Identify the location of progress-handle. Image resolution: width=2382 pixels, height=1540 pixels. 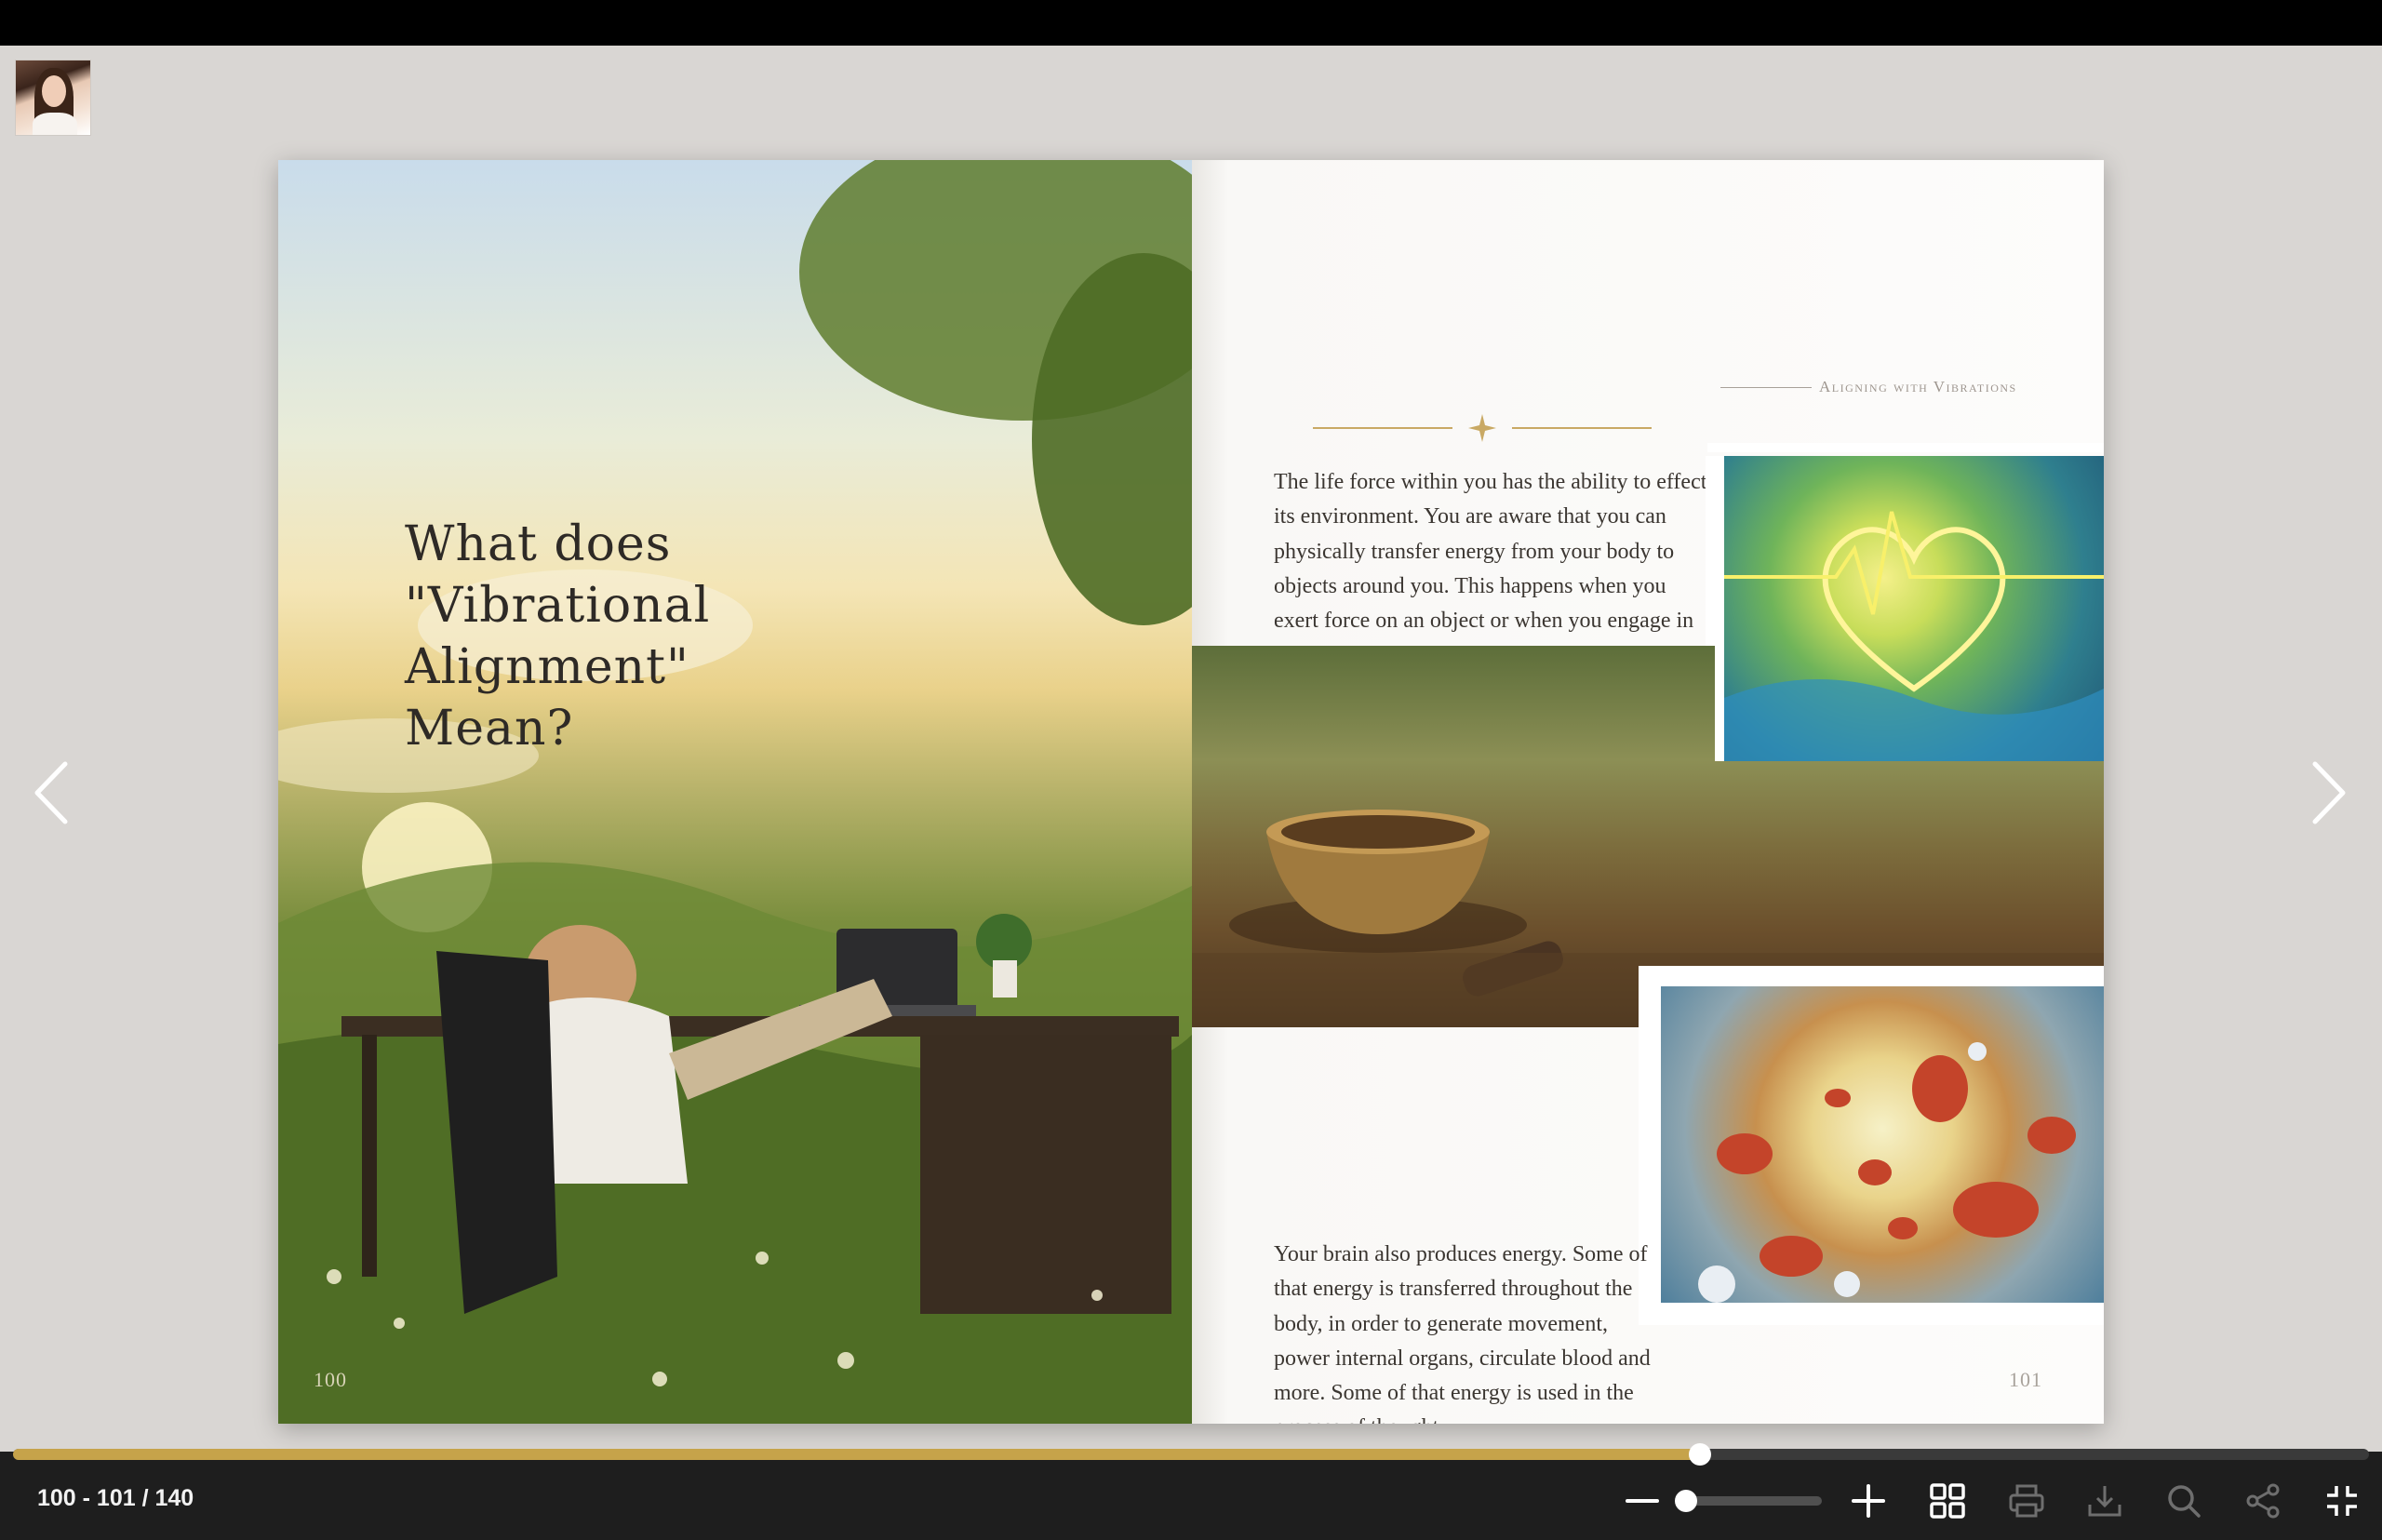
(1699, 1454).